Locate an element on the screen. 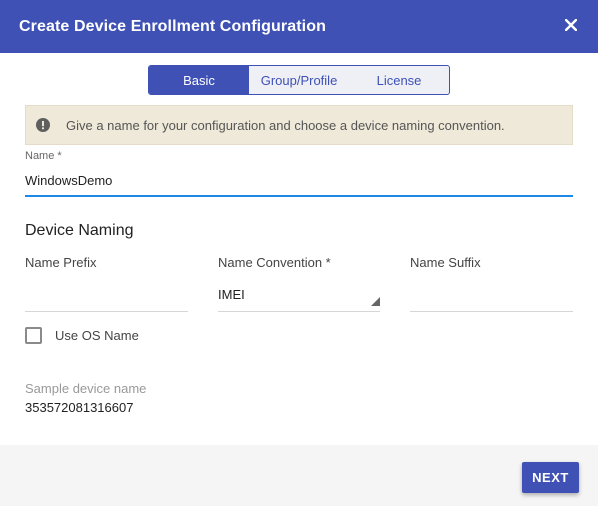  tab-group-profile: Group/Profile is located at coordinates (299, 80).